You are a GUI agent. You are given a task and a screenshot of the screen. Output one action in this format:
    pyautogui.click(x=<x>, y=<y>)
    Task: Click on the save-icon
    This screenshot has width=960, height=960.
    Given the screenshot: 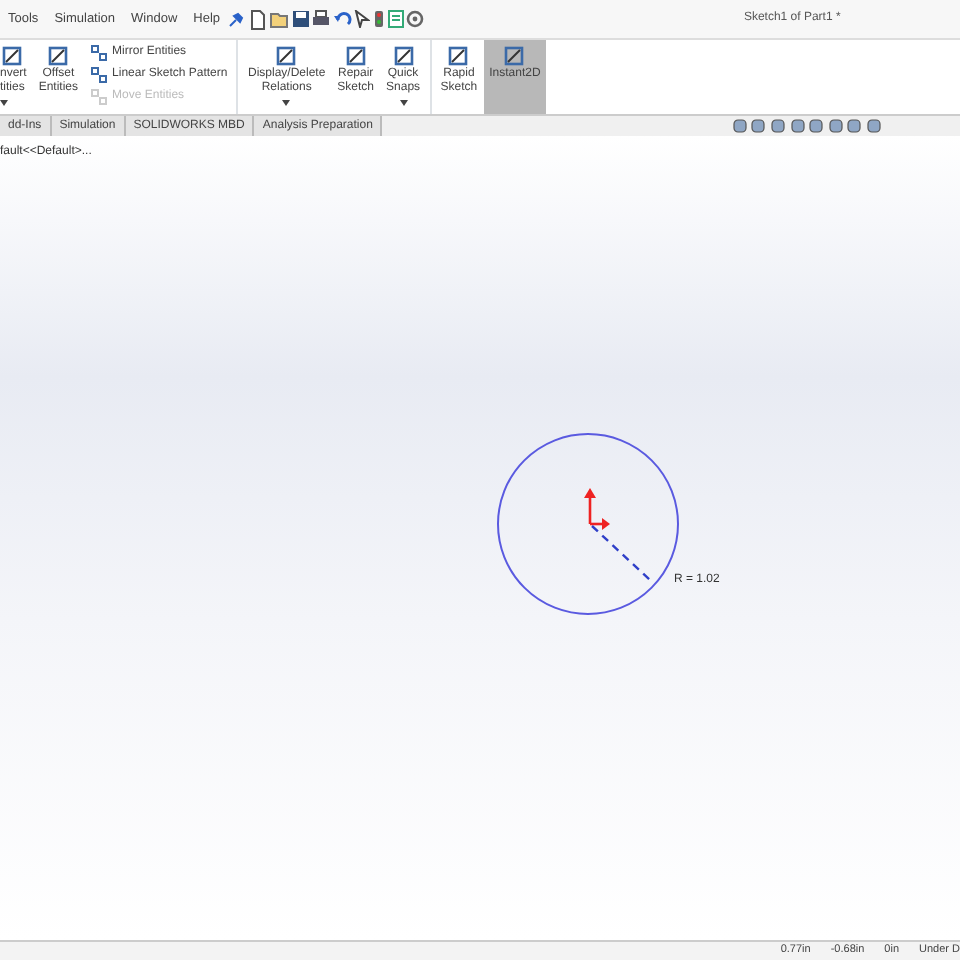 What is the action you would take?
    pyautogui.click(x=300, y=19)
    